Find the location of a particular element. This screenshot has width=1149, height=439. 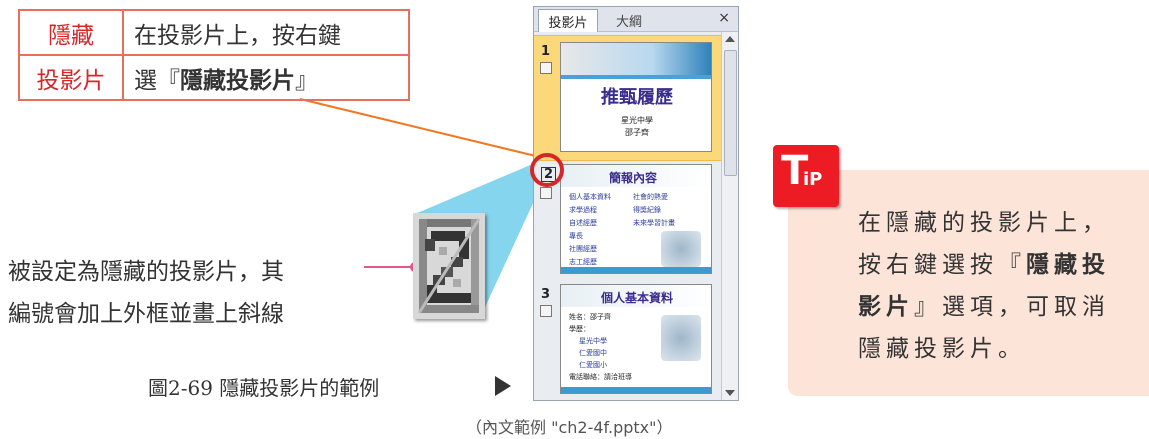

panel-tabs: 投影片 大綱 × is located at coordinates (636, 19).